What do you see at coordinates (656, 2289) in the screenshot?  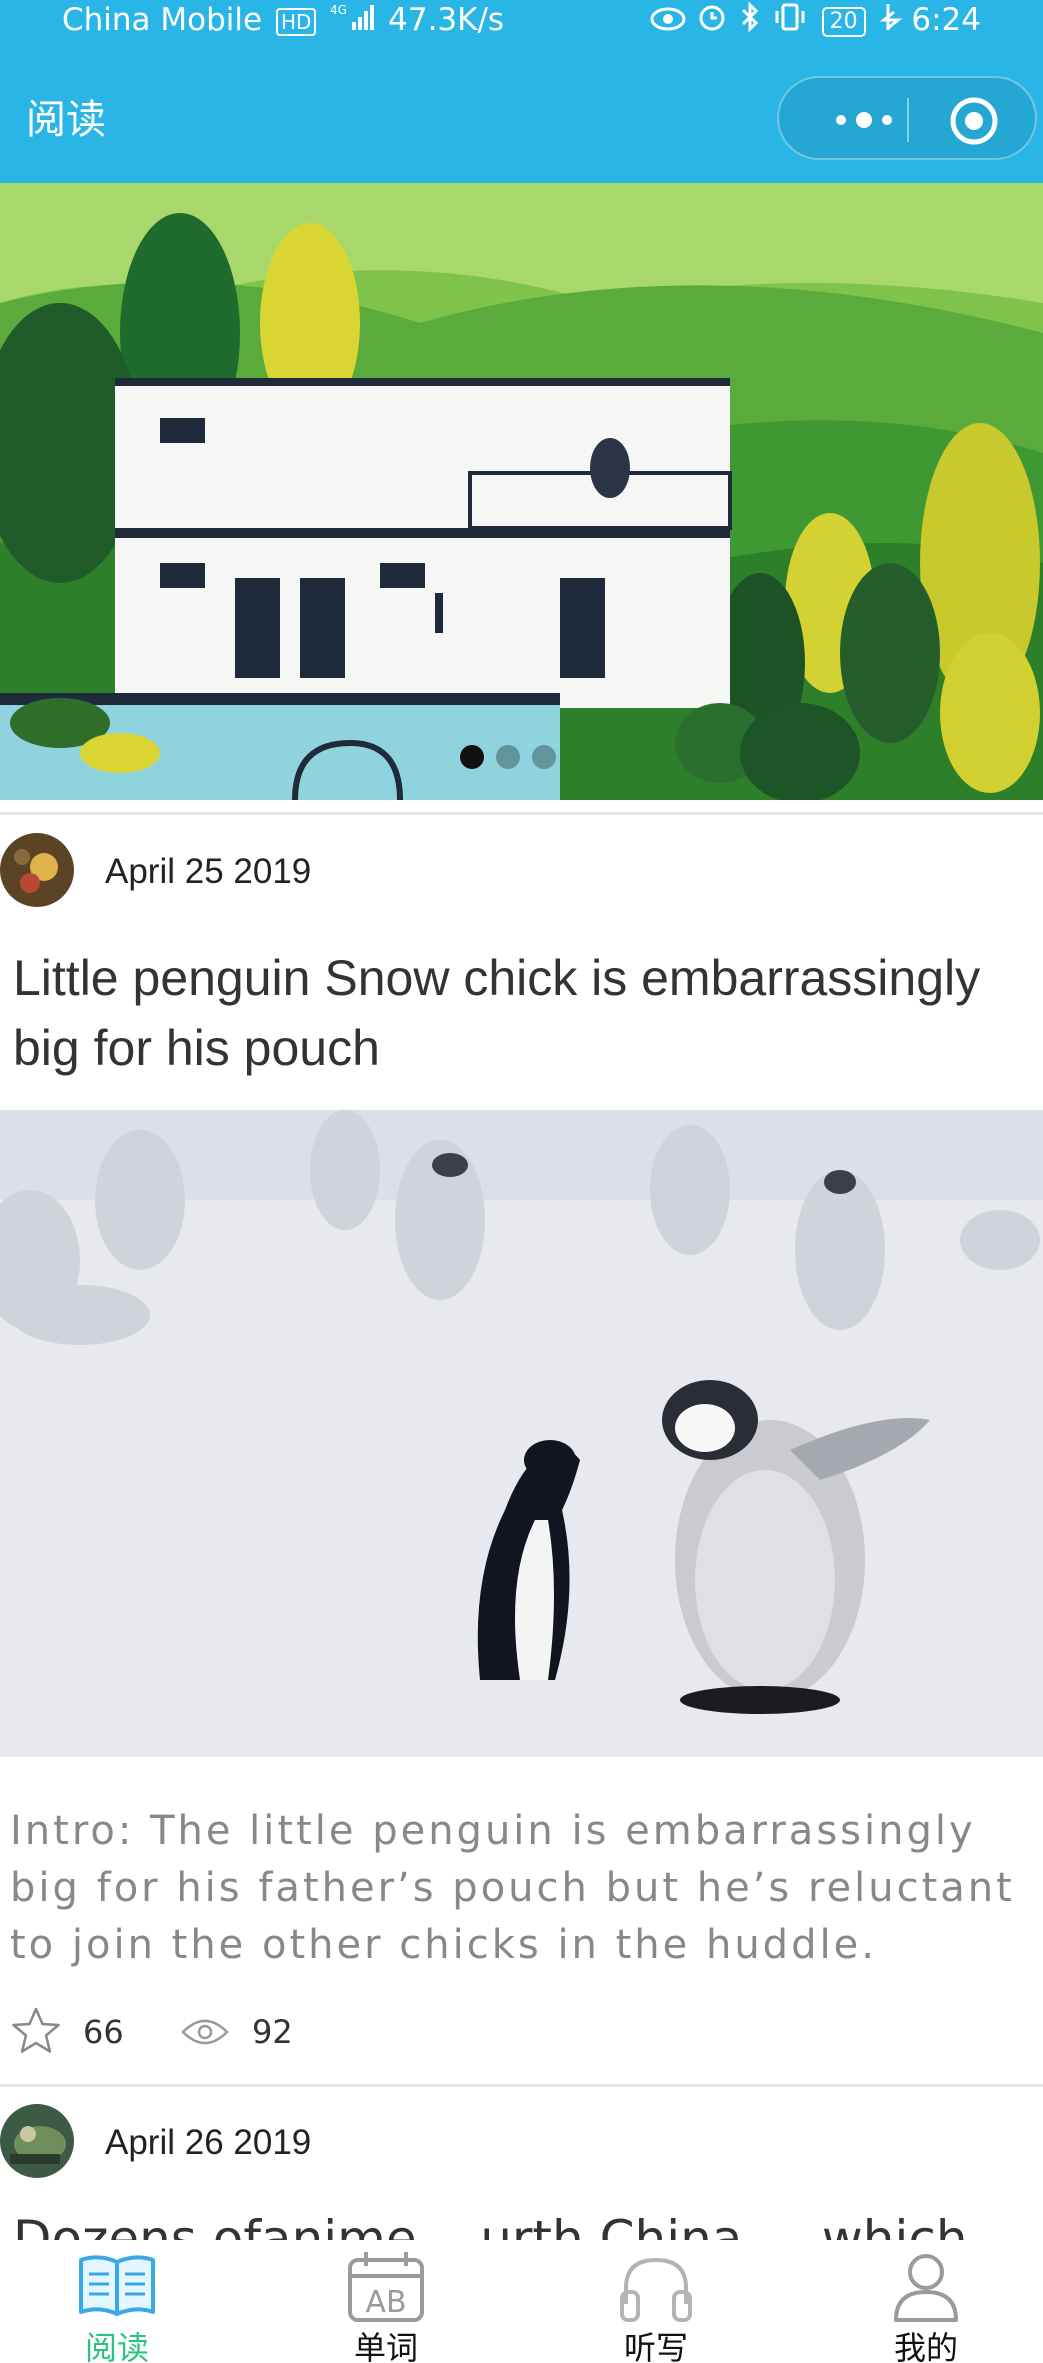 I see `headphones-icon` at bounding box center [656, 2289].